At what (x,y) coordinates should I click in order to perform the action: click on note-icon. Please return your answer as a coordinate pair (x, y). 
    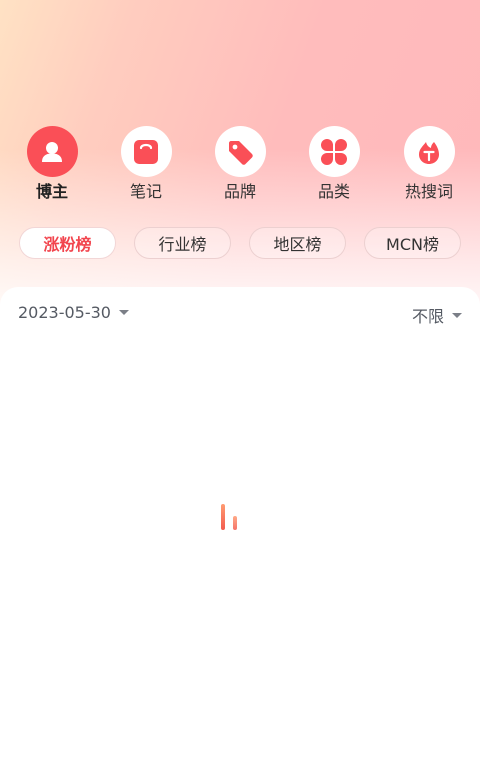
    Looking at the image, I should click on (146, 151).